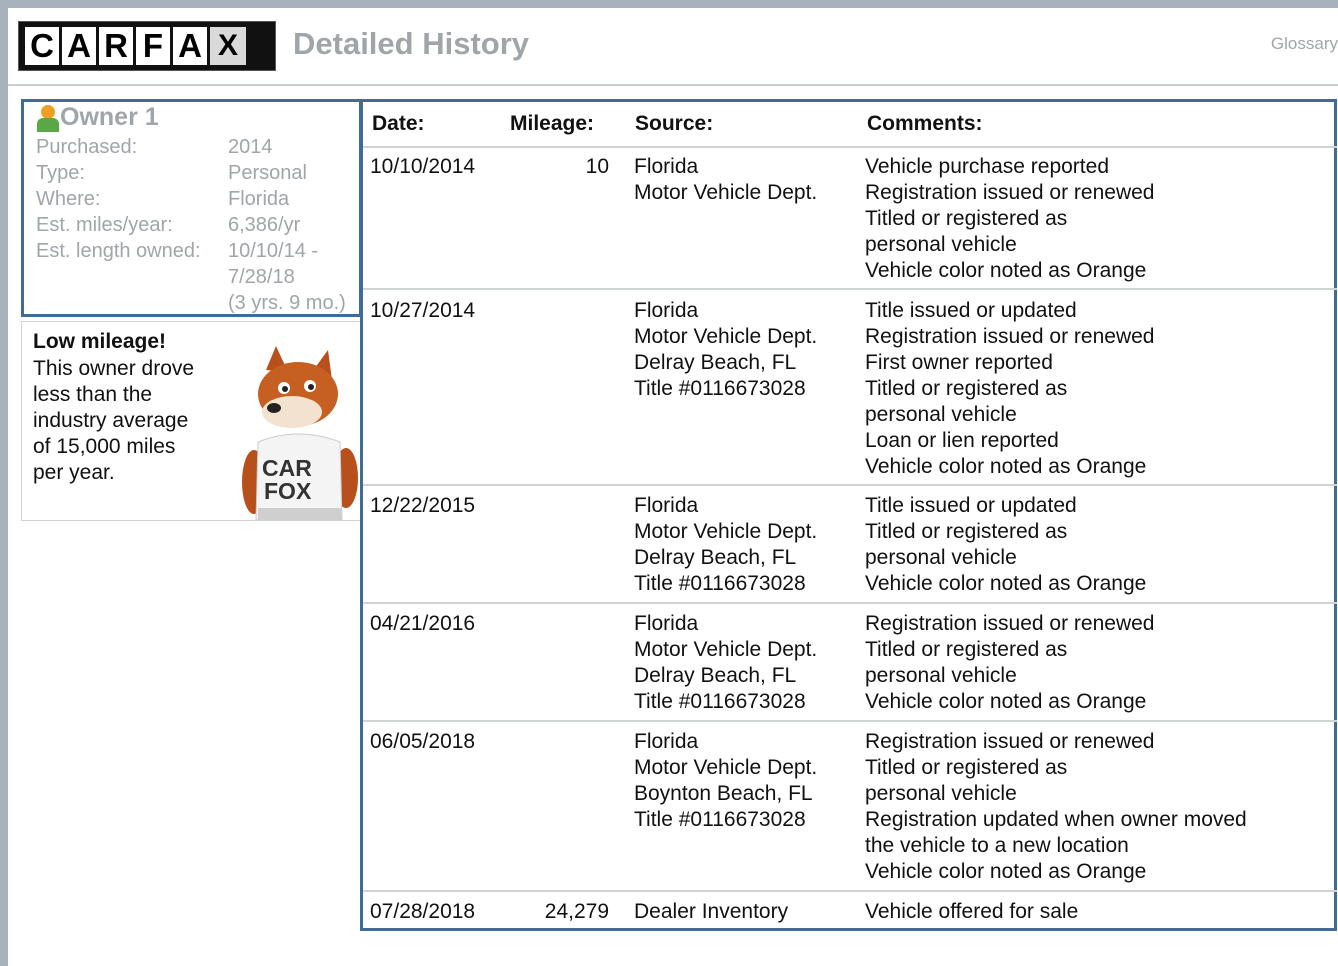 The image size is (1338, 966). I want to click on row-mileage: 24,279, so click(576, 911).